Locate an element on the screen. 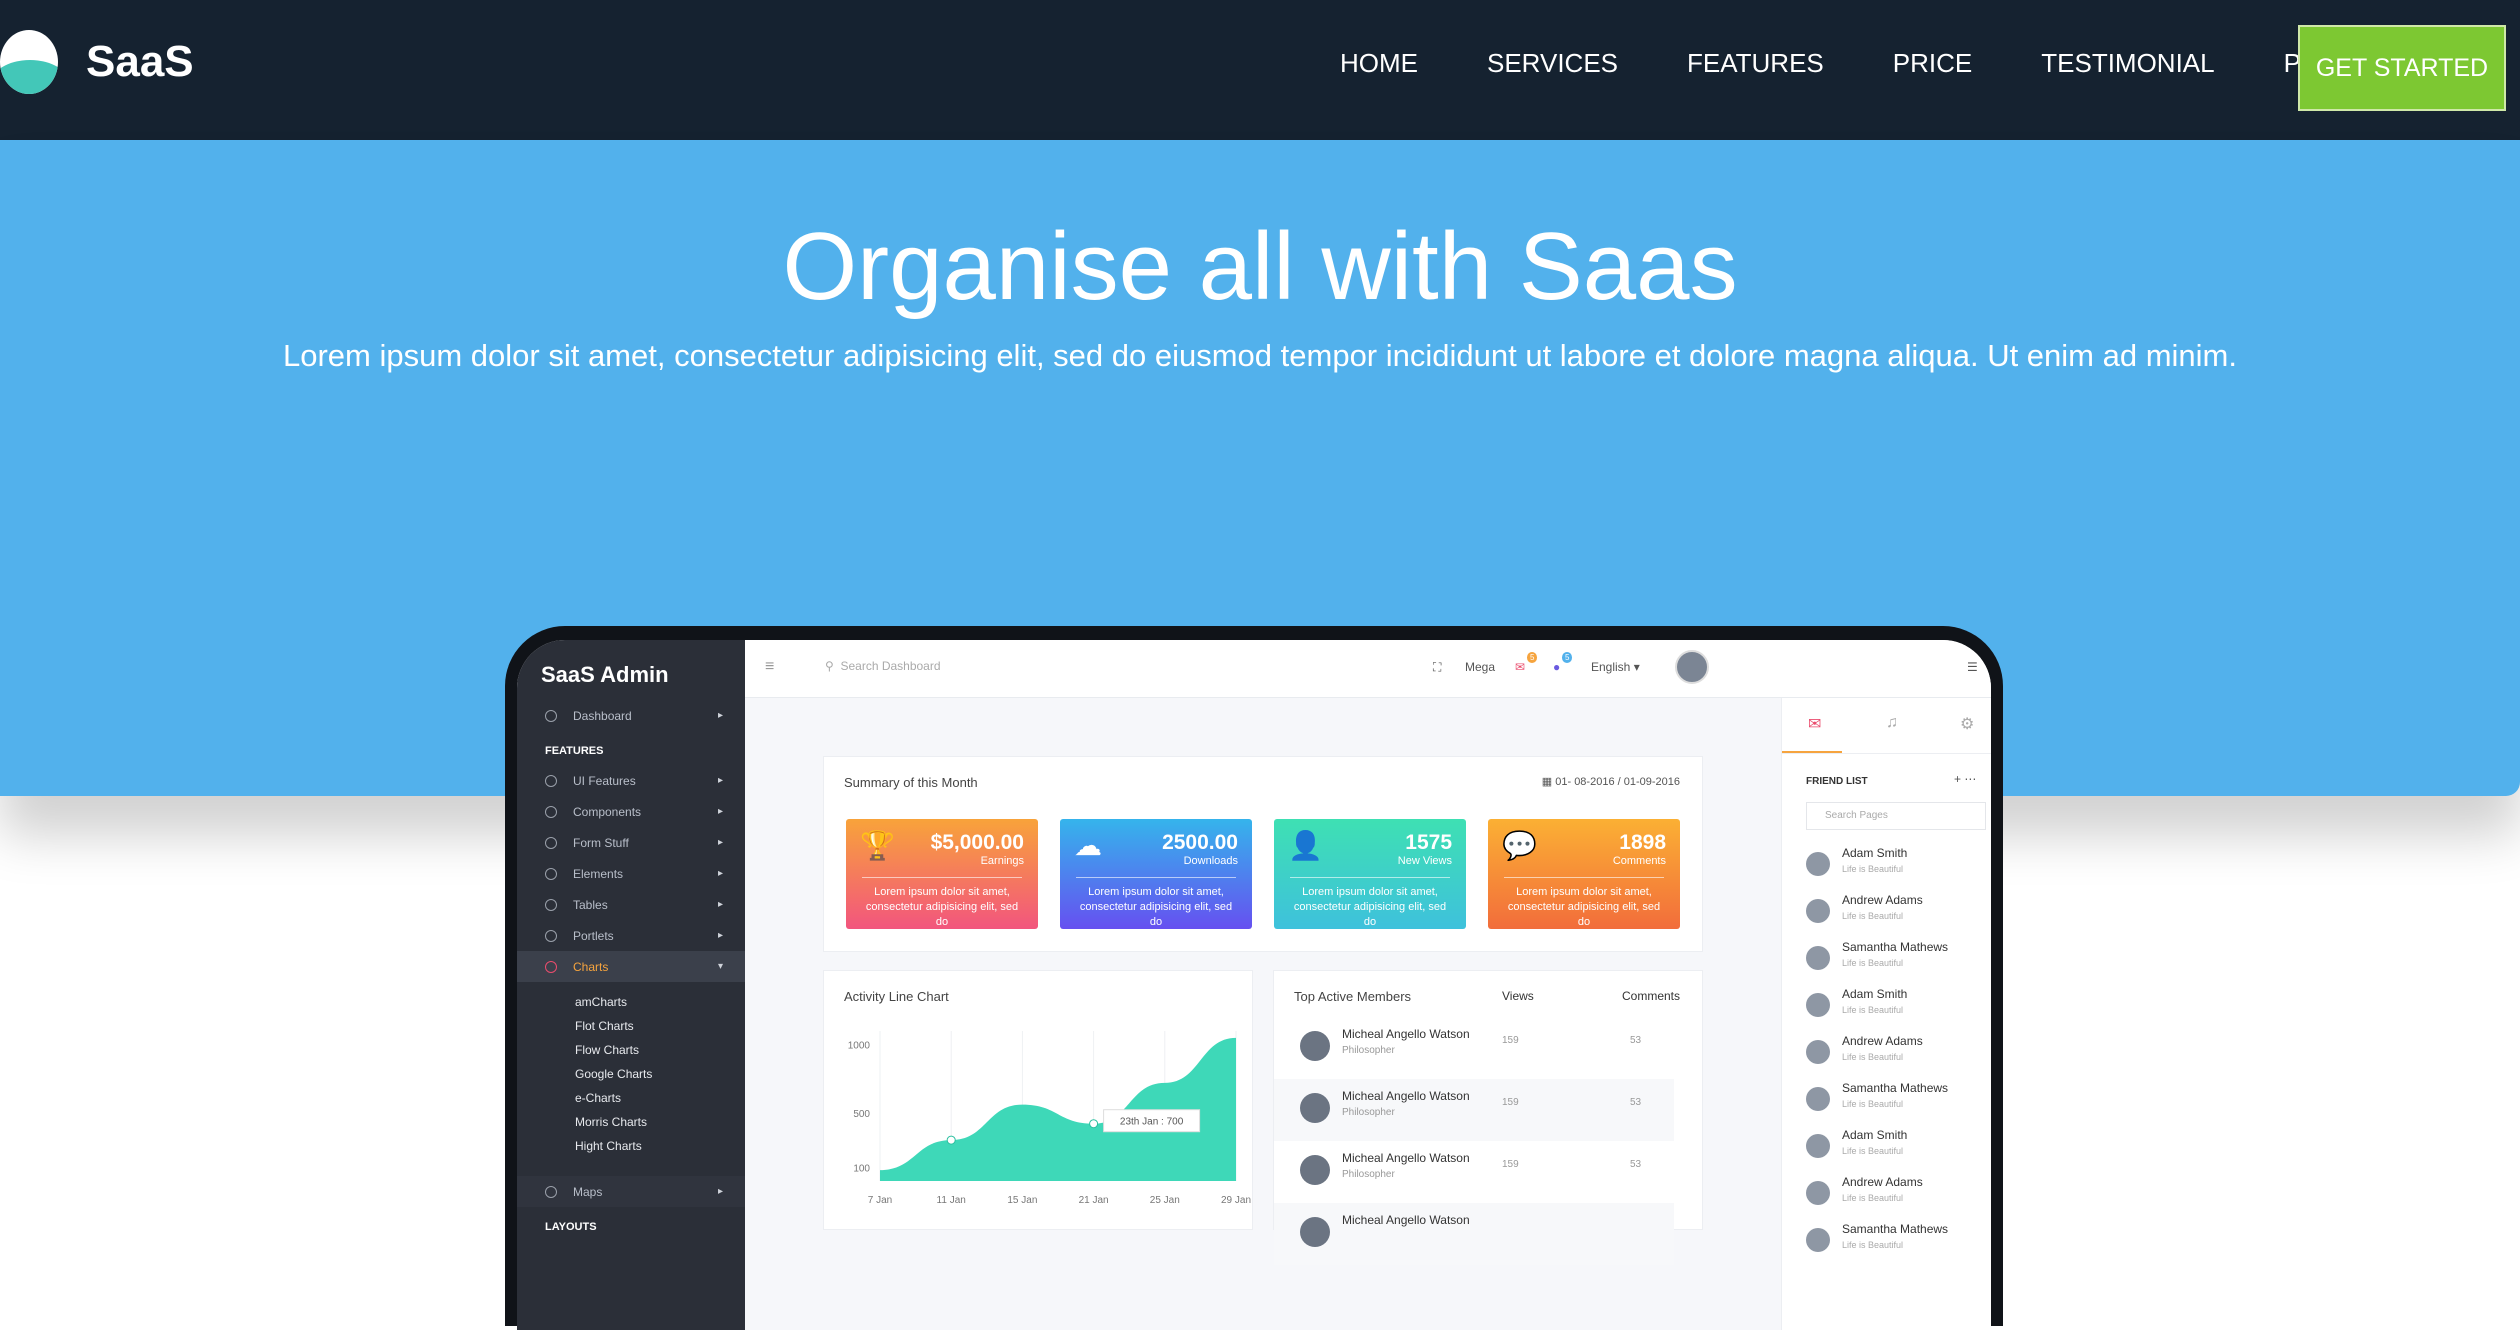 This screenshot has width=2520, height=1330. sidebar-item-portlets: Portlets ▸ is located at coordinates (631, 935).